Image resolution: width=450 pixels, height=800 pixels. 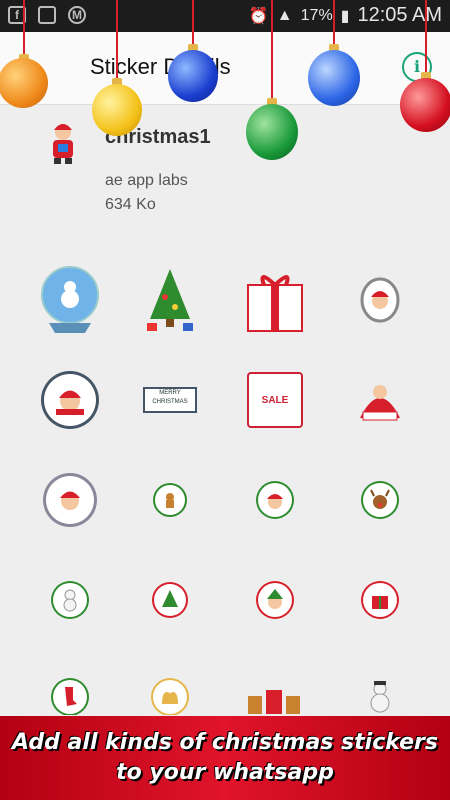 What do you see at coordinates (70, 697) in the screenshot?
I see `stocking-icon` at bounding box center [70, 697].